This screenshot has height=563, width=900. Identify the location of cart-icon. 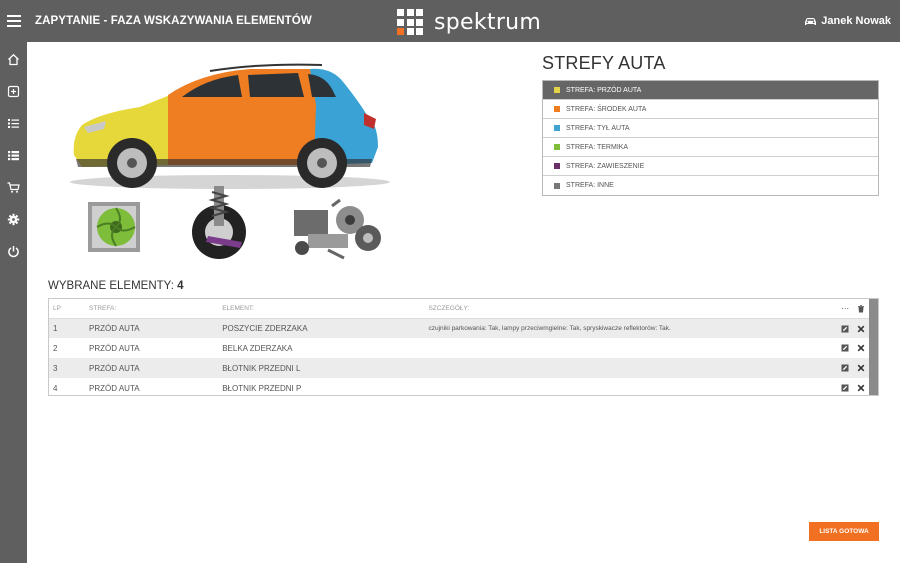
(13, 187).